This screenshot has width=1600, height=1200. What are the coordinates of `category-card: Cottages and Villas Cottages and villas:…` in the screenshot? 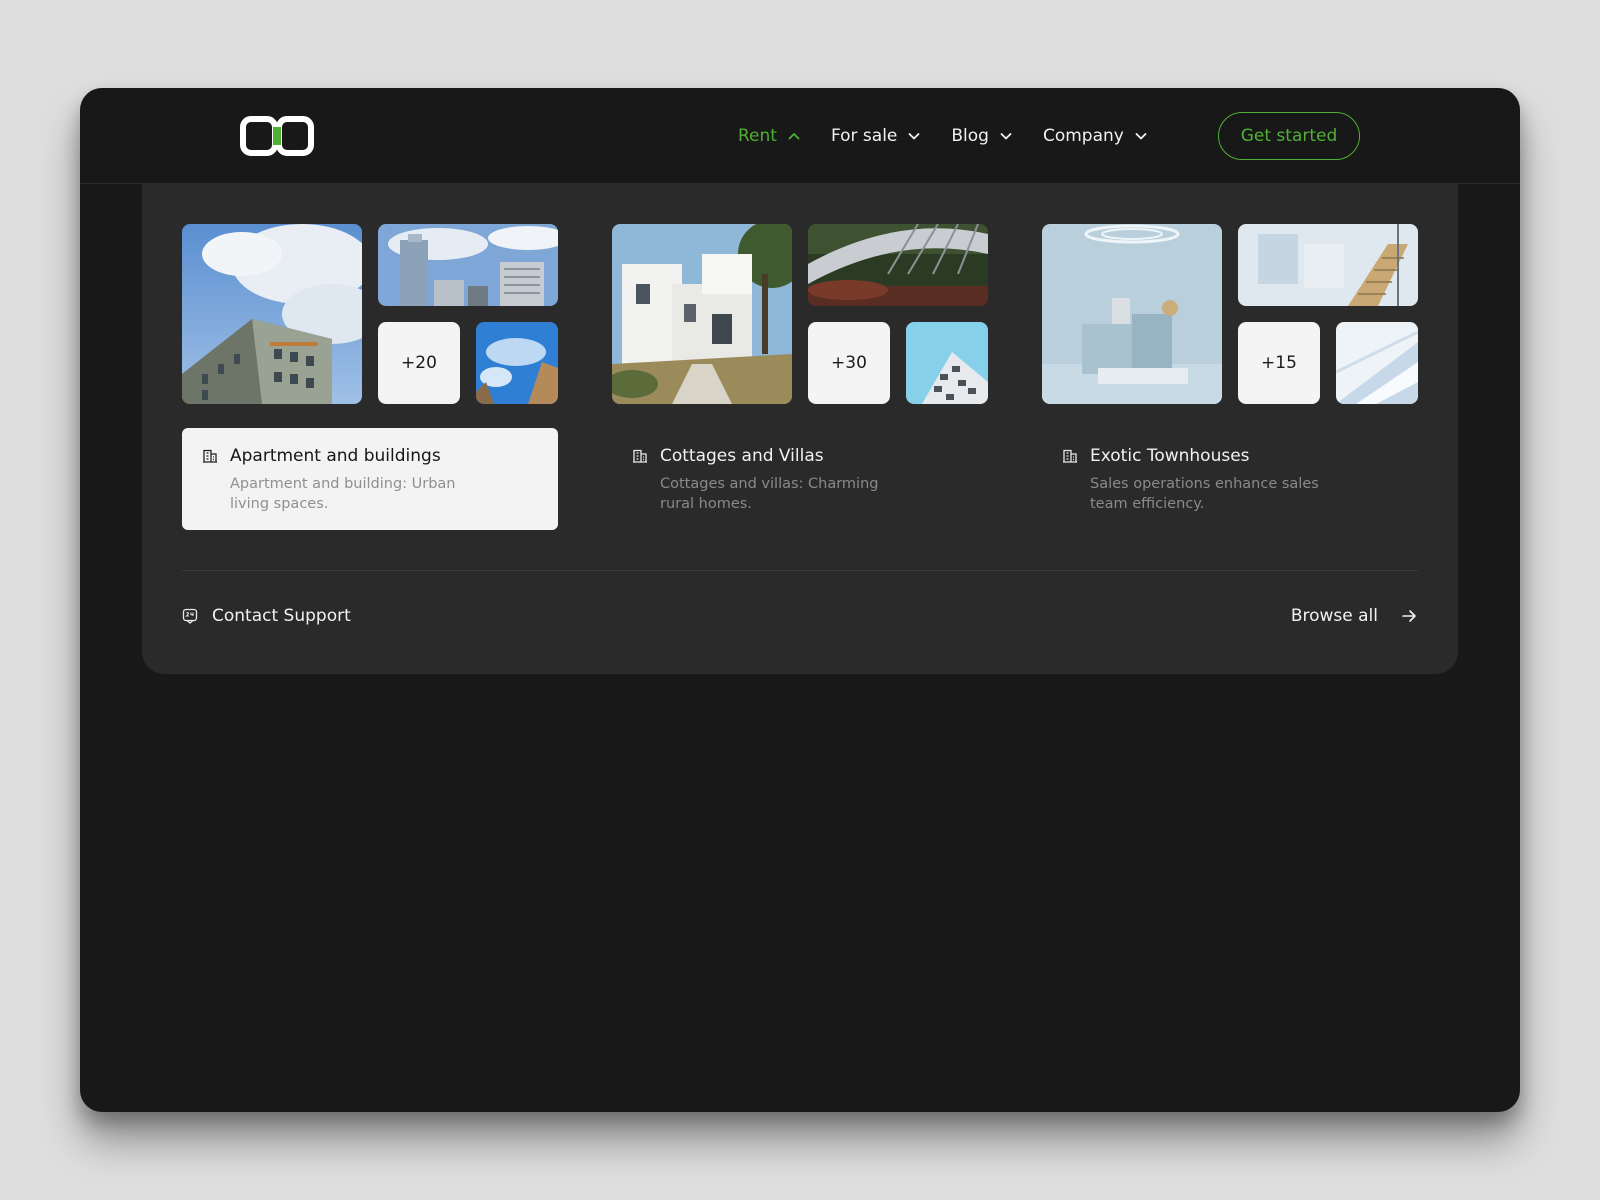 It's located at (800, 479).